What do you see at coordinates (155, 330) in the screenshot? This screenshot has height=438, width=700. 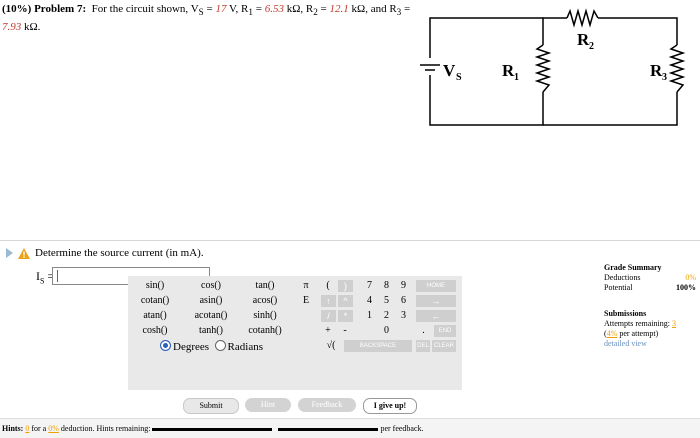 I see `cosh-key: cosh()` at bounding box center [155, 330].